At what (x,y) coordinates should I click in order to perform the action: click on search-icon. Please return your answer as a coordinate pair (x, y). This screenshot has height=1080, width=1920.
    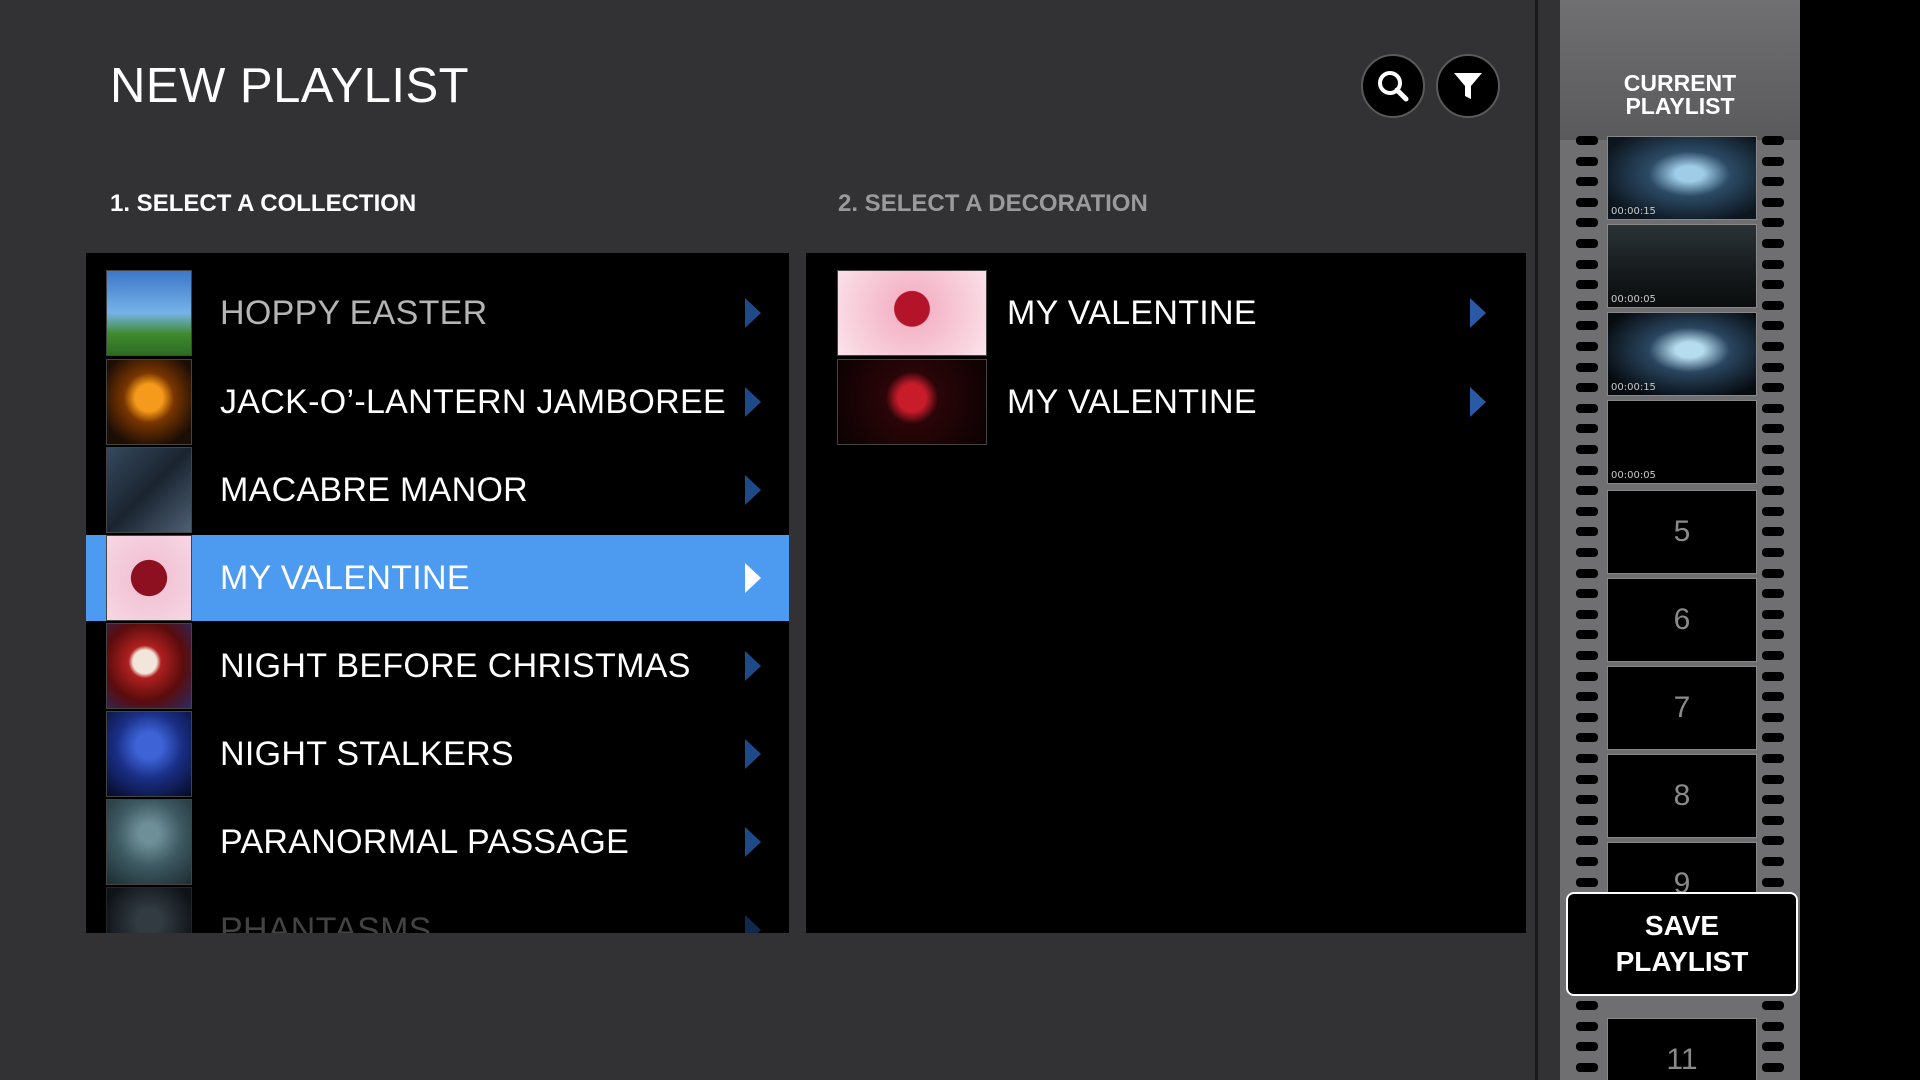
    Looking at the image, I should click on (1393, 86).